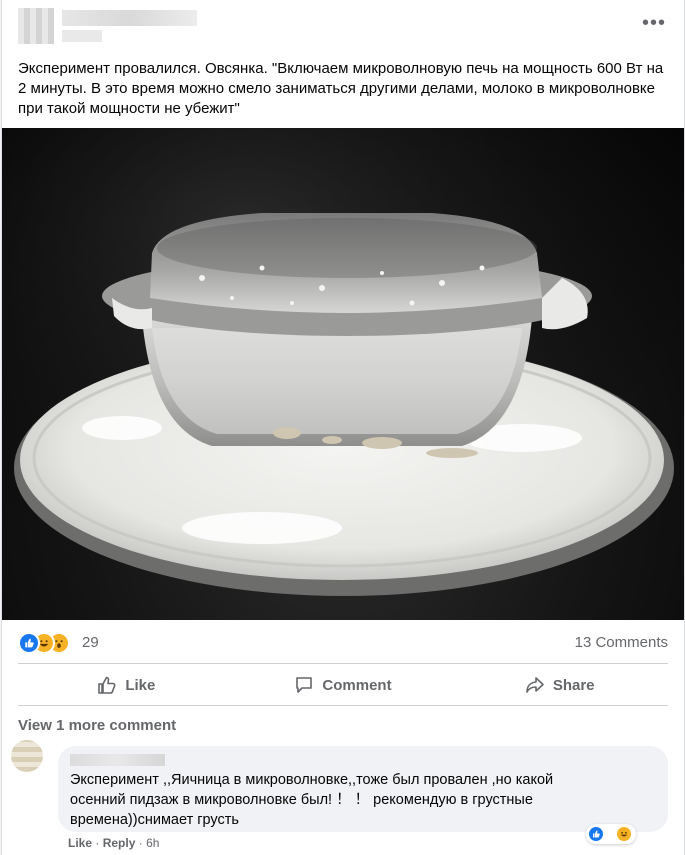 The width and height of the screenshot is (685, 855). Describe the element at coordinates (654, 23) in the screenshot. I see `more-options-icon: •••` at that location.